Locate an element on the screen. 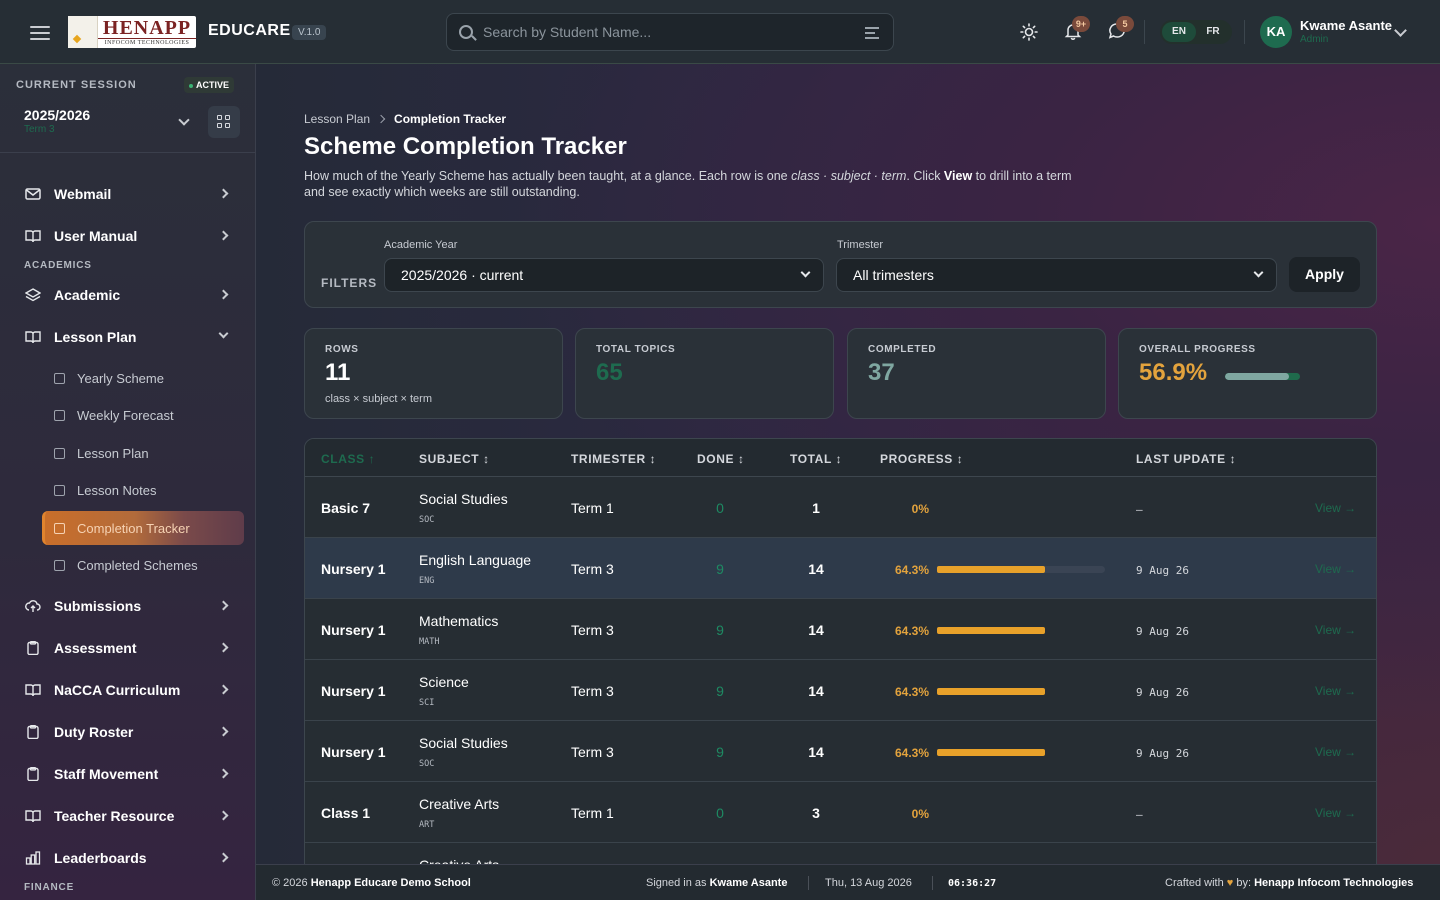 The image size is (1440, 900). sidebar-subitem-label: Lesson Plan is located at coordinates (113, 453).